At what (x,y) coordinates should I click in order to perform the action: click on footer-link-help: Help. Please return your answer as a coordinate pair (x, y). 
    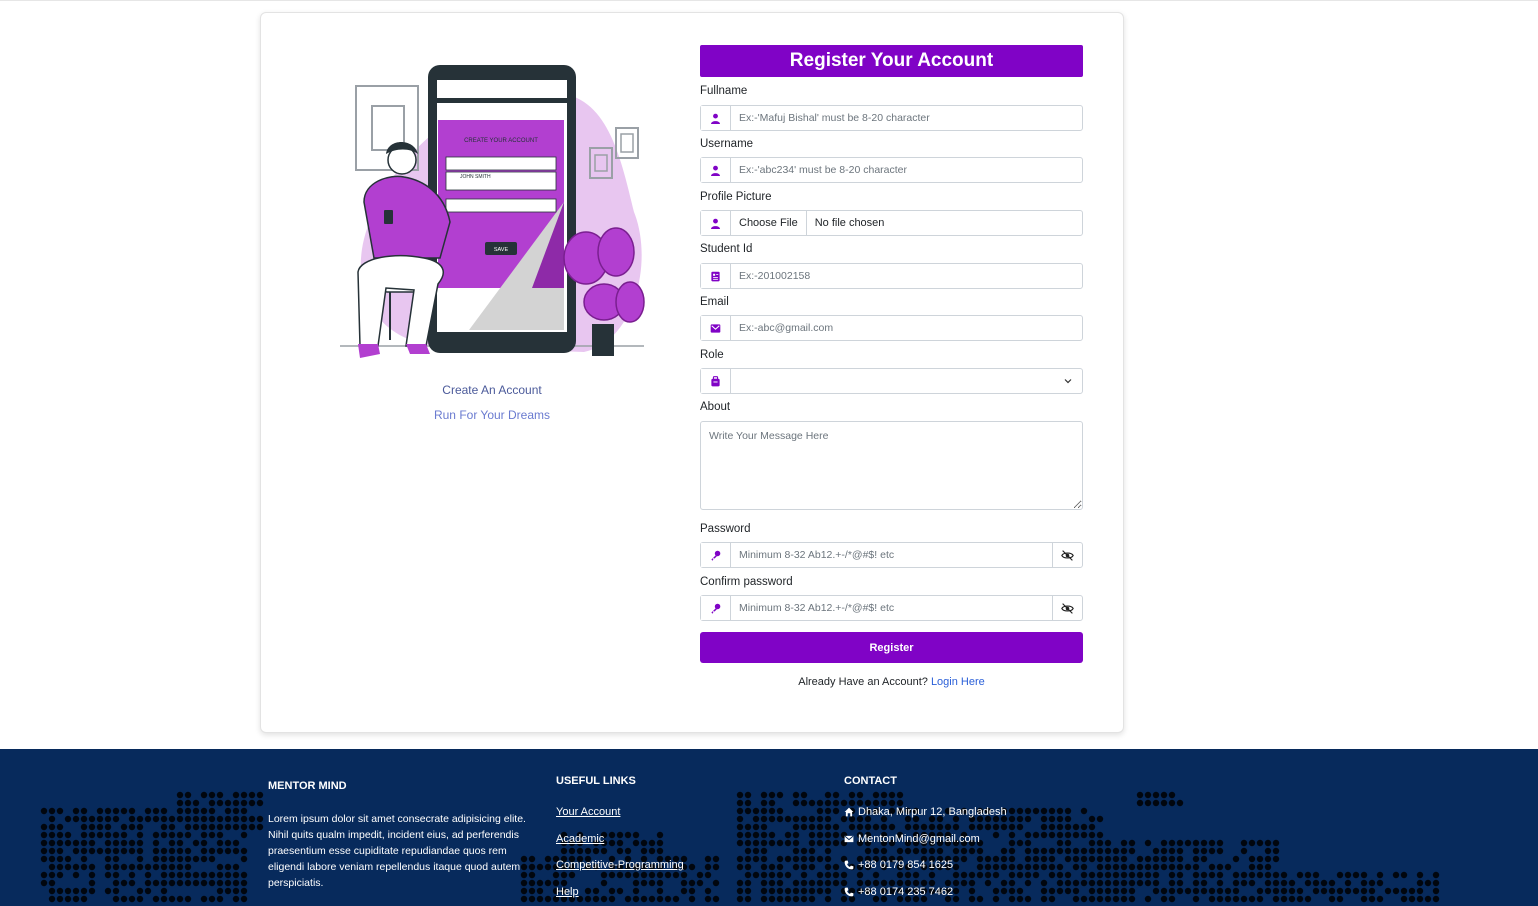
    Looking at the image, I should click on (567, 892).